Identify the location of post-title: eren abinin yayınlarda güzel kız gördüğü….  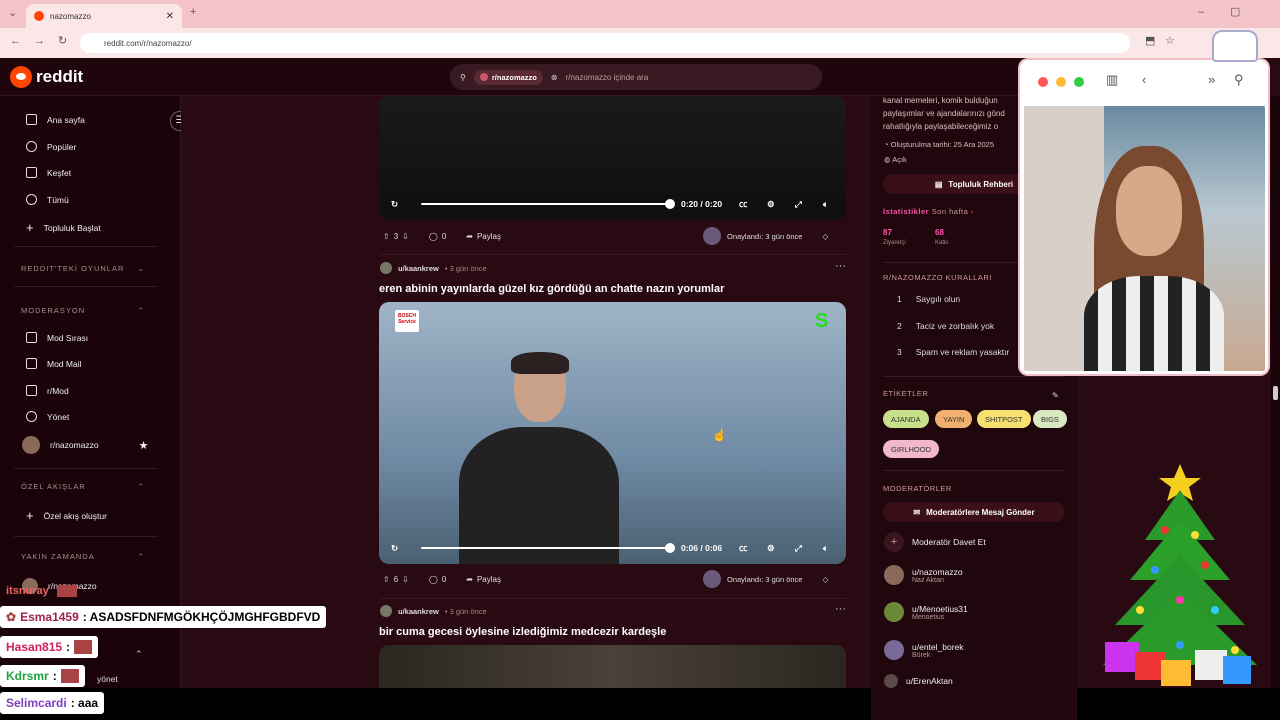
(551, 289).